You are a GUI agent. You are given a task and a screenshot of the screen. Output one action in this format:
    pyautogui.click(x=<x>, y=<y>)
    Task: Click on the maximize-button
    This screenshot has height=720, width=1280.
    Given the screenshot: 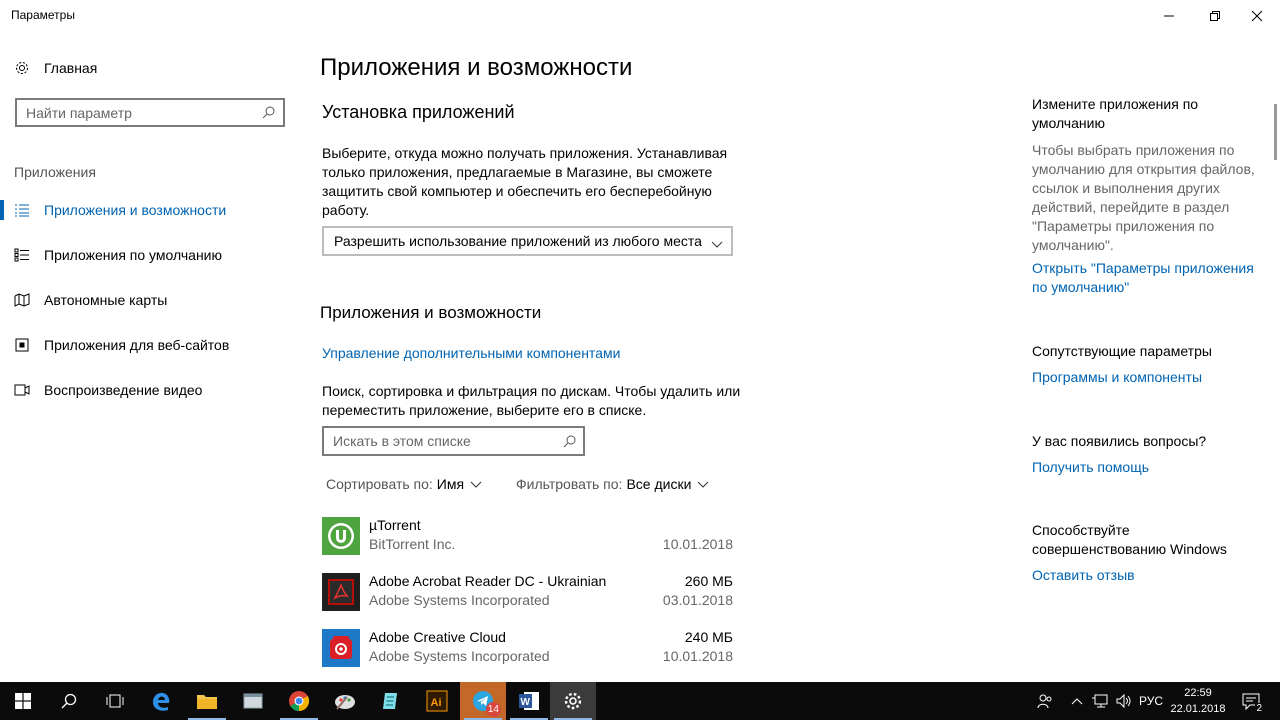 What is the action you would take?
    pyautogui.click(x=1215, y=16)
    